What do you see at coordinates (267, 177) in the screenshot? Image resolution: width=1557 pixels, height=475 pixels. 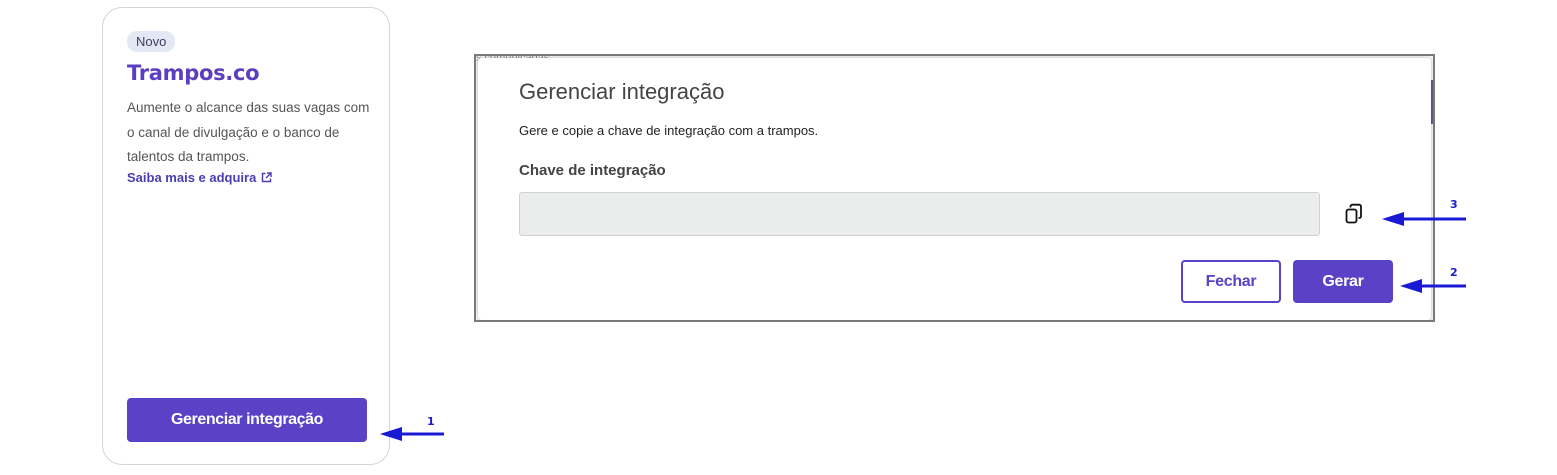 I see `external-link-icon` at bounding box center [267, 177].